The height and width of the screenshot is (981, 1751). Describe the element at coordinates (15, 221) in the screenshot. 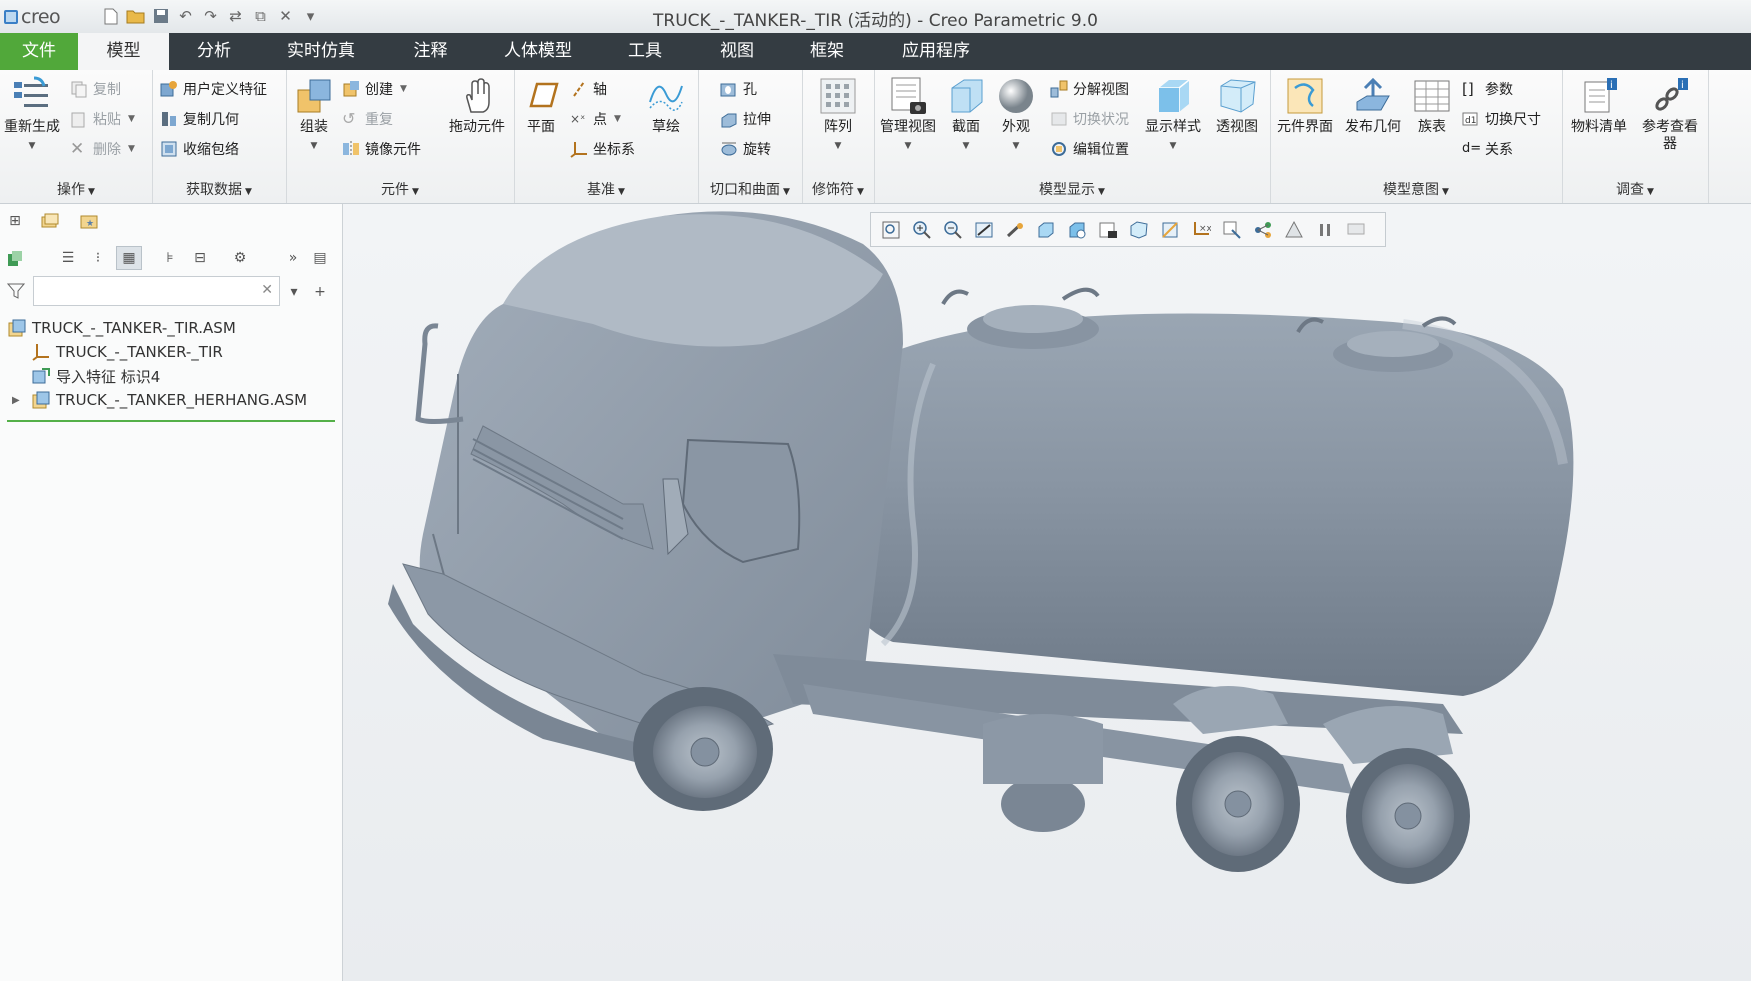

I see `model-tree-tab-icon: ⊞` at that location.